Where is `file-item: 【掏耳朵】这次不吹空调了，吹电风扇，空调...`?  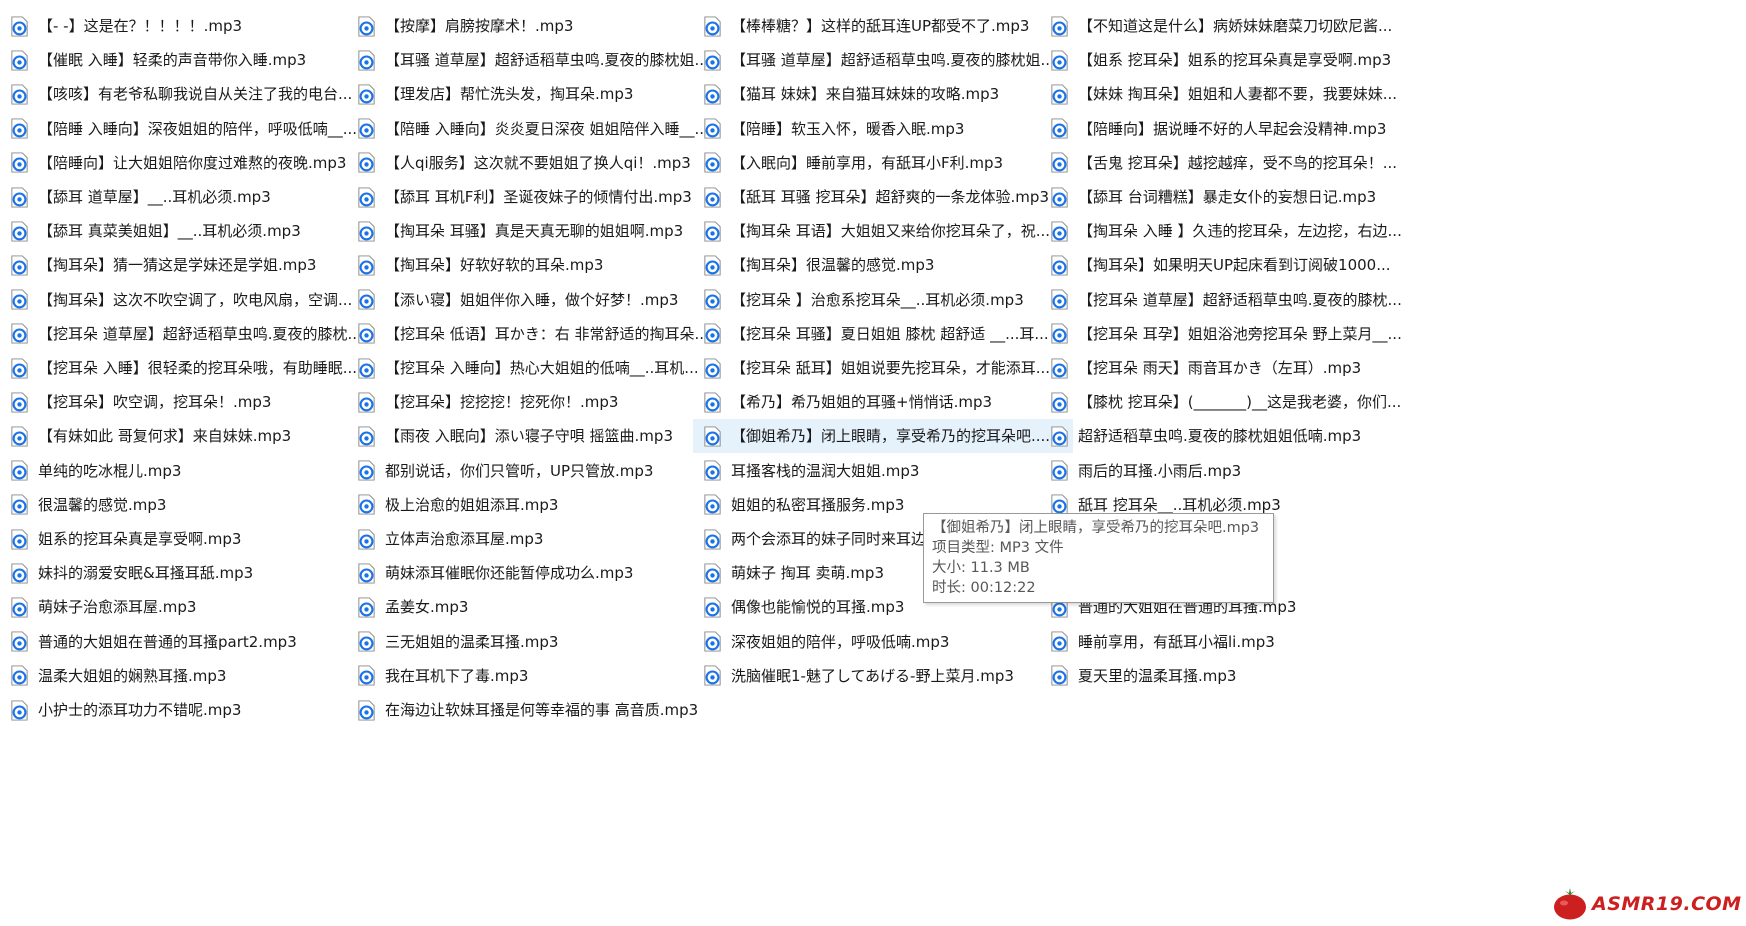
file-item: 【掏耳朵】这次不吹空调了，吹电风扇，空调... is located at coordinates (190, 300).